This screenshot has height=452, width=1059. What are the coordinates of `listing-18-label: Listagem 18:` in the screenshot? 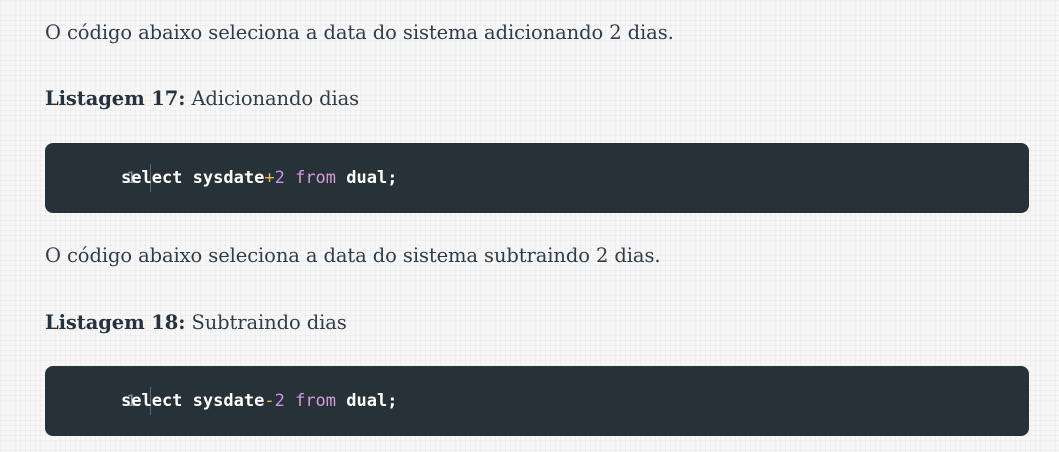 It's located at (115, 322).